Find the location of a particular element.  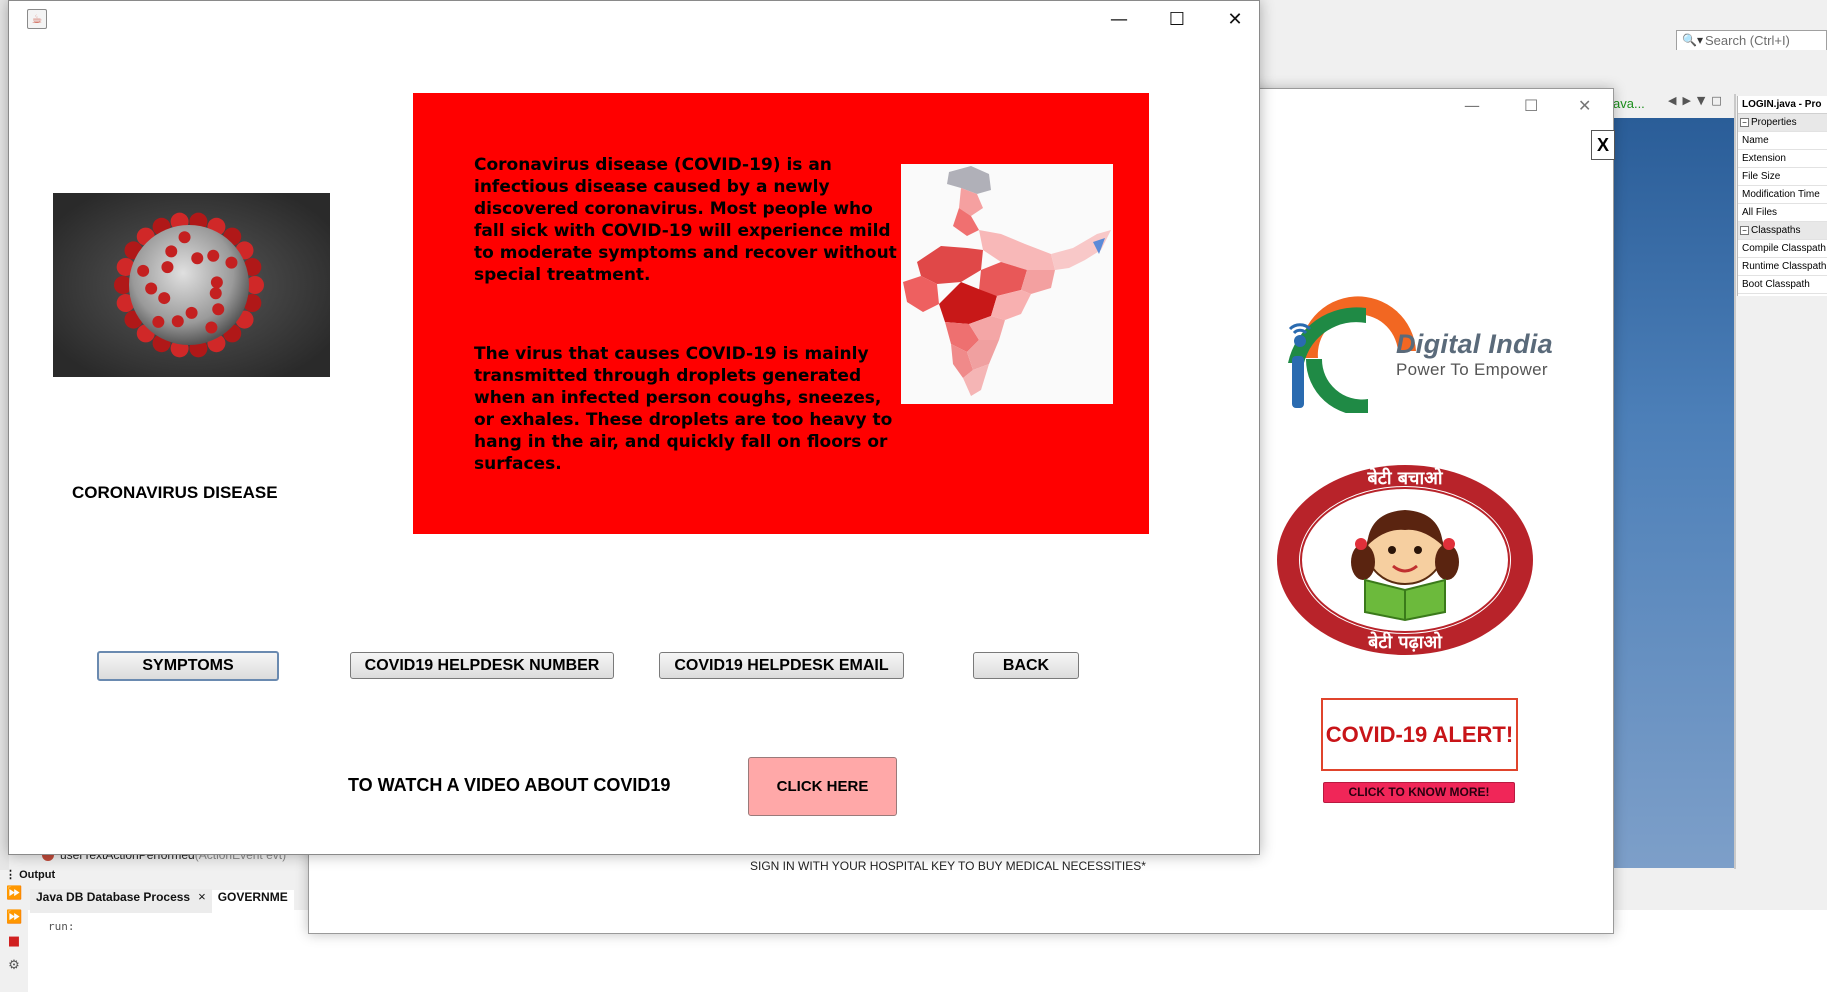

property-row: Runtime Classpath is located at coordinates (1782, 267).